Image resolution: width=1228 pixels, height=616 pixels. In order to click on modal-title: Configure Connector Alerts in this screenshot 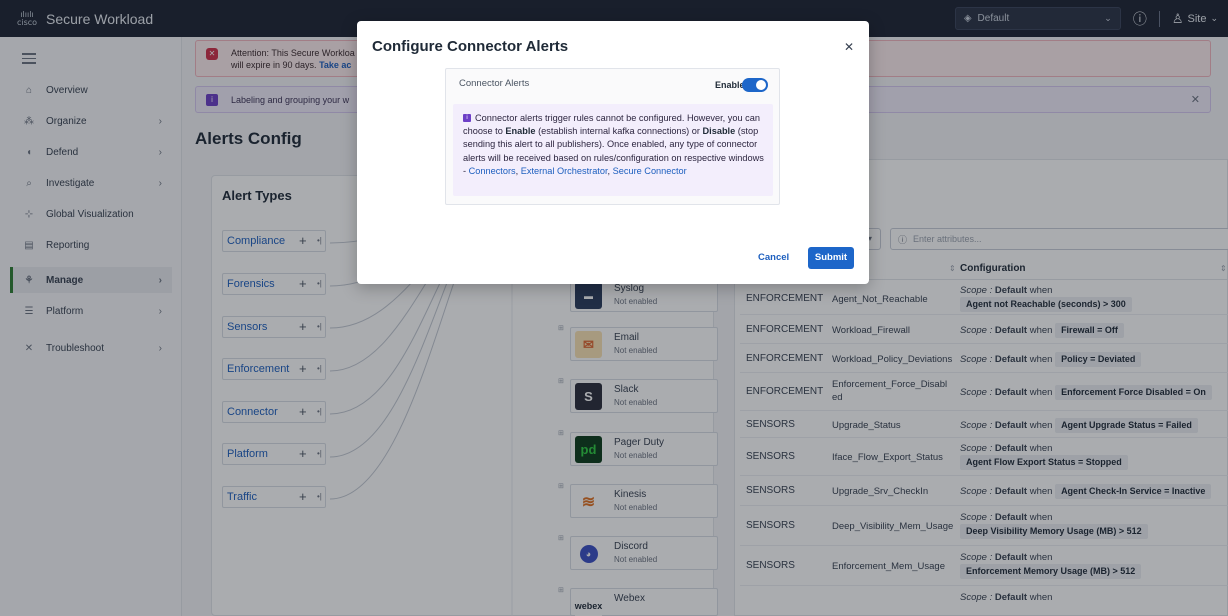, I will do `click(470, 46)`.